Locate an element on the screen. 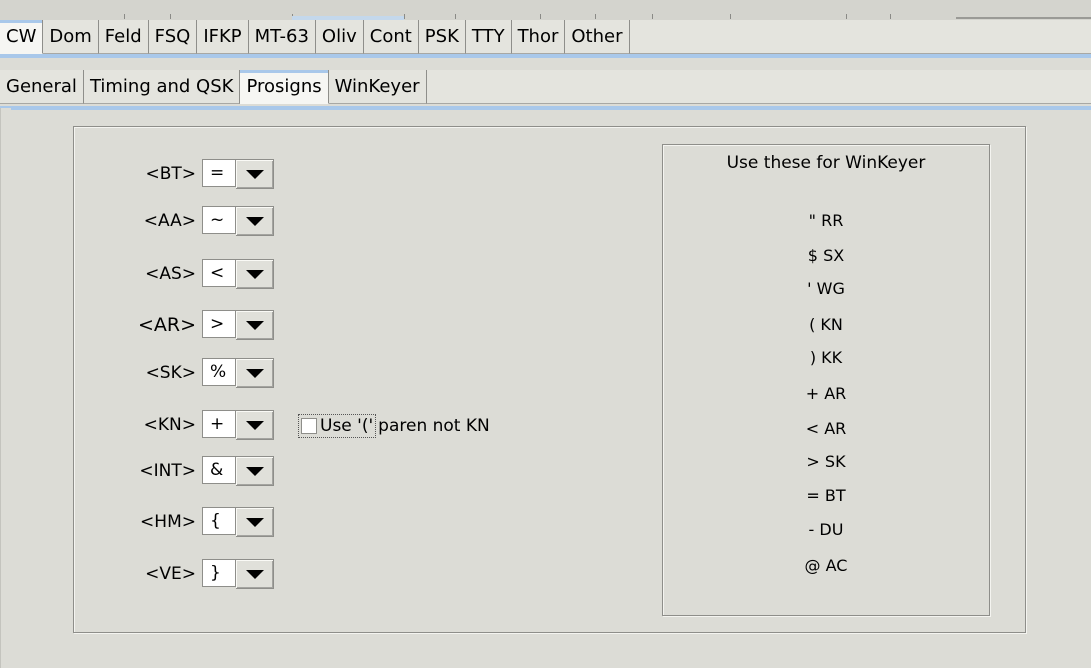  winkeyer-item: > SK is located at coordinates (826, 461).